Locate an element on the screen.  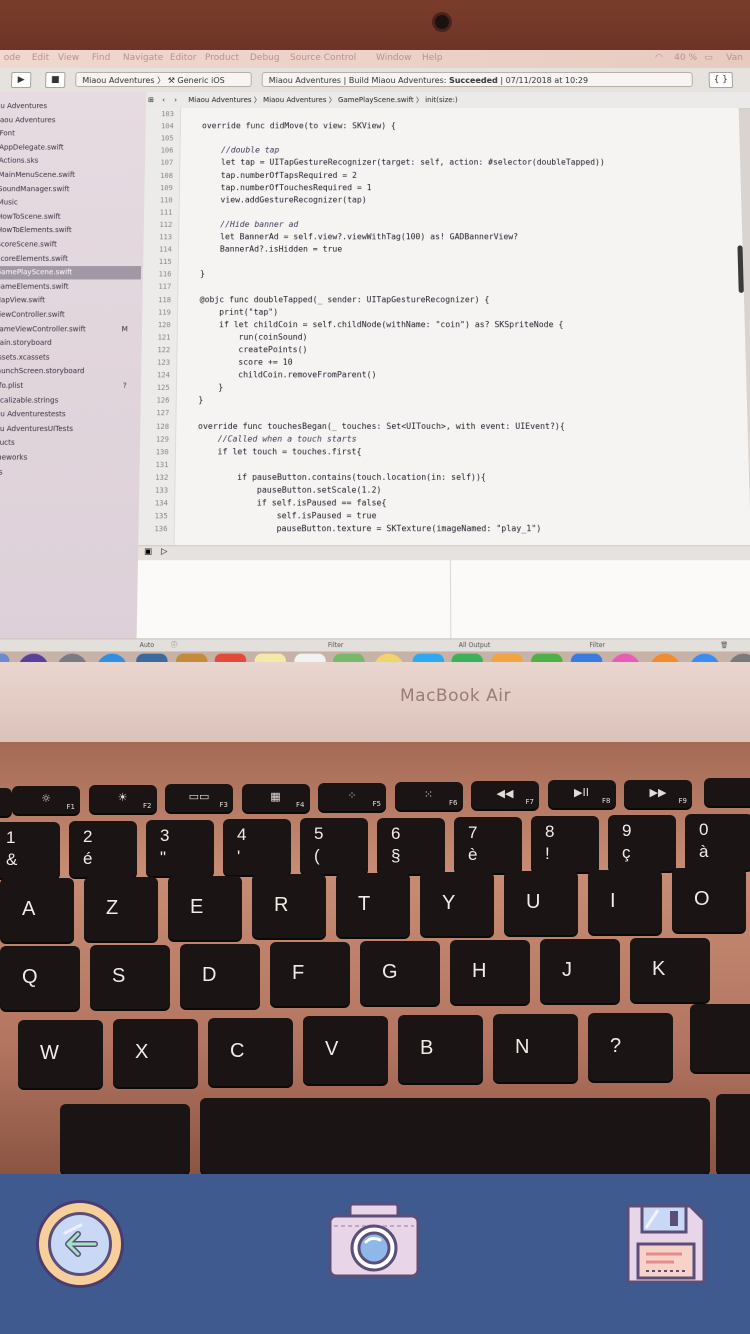
scheme-selector: Miaou Adventures 〉 ⚒ Generic iOS Device is located at coordinates (163, 85).